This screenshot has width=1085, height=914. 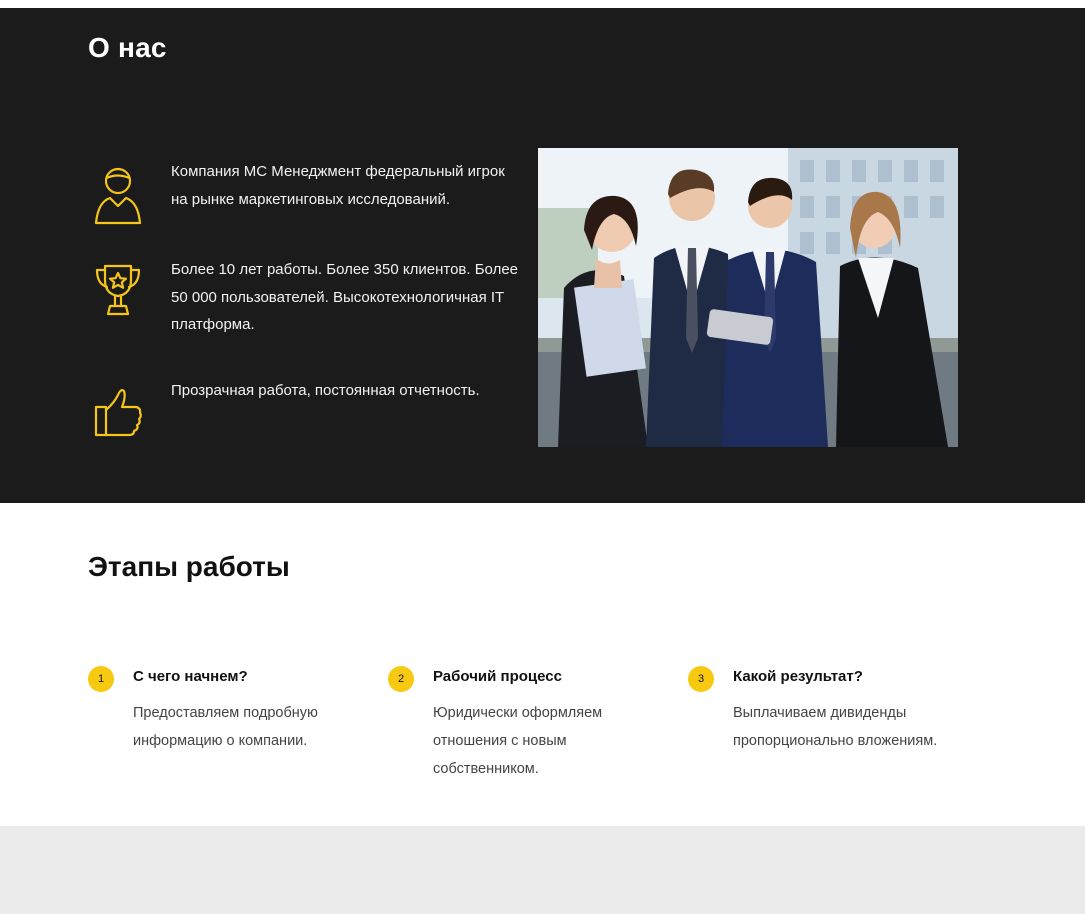 What do you see at coordinates (101, 679) in the screenshot?
I see `step-number-badge: 1` at bounding box center [101, 679].